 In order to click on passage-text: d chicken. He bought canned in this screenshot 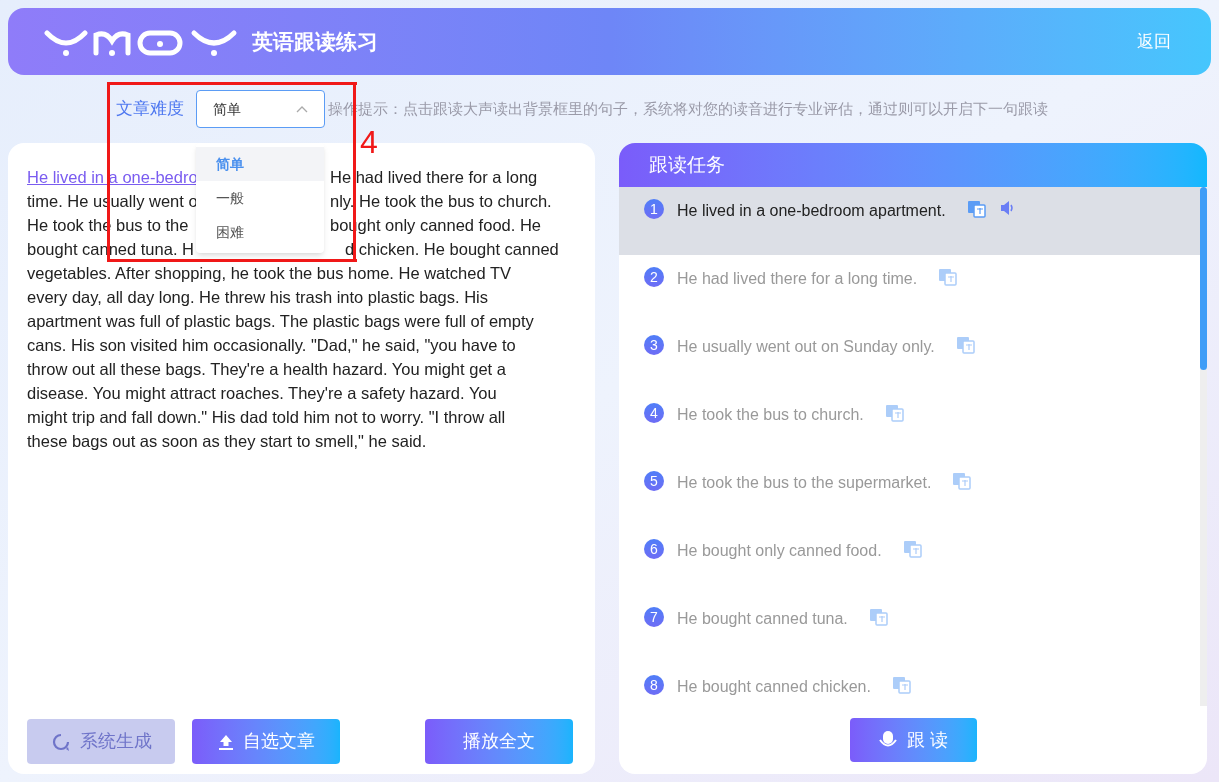, I will do `click(452, 249)`.